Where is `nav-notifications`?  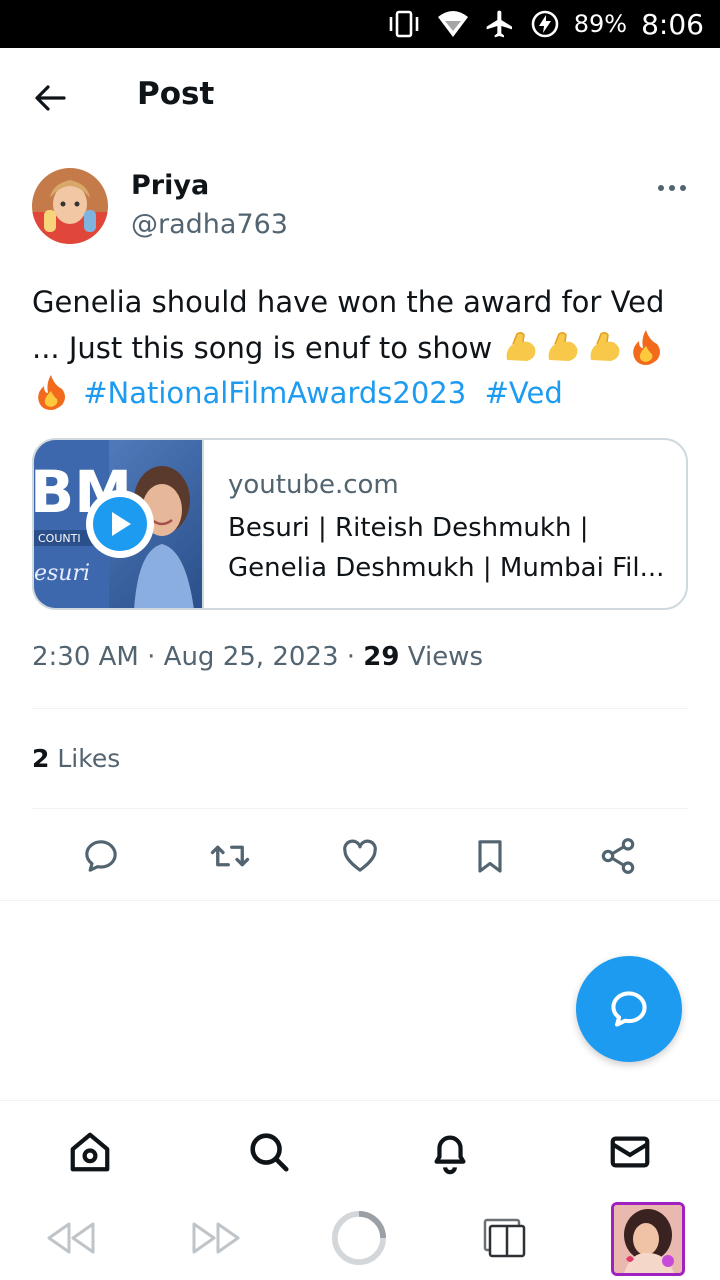 nav-notifications is located at coordinates (450, 1152).